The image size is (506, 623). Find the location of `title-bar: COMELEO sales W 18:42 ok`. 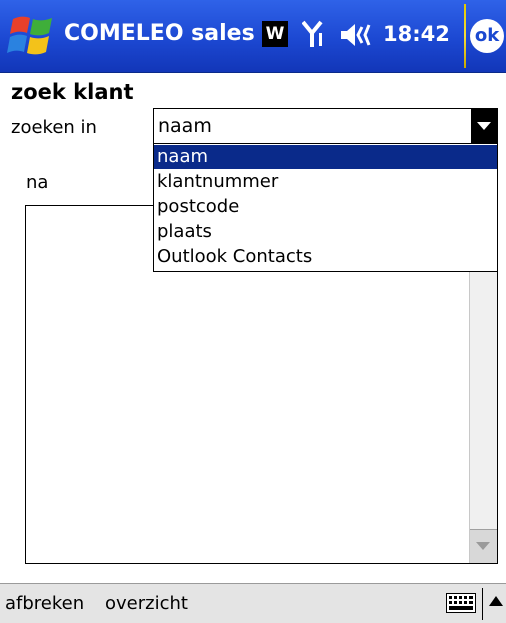

title-bar: COMELEO sales W 18:42 ok is located at coordinates (253, 36).